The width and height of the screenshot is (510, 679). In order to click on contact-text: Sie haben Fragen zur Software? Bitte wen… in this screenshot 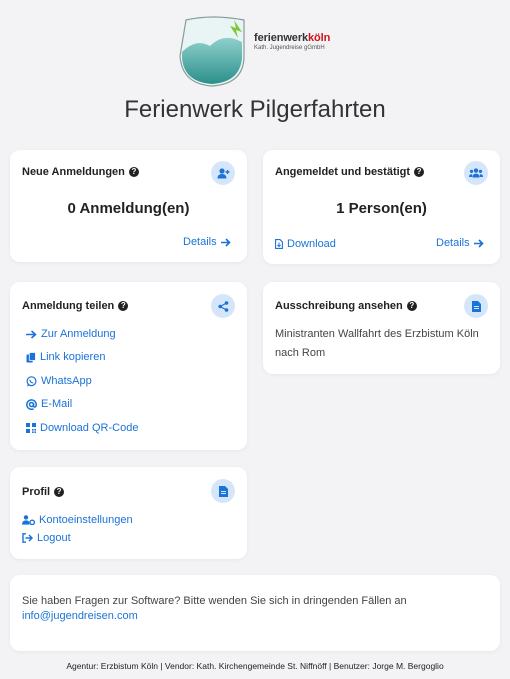, I will do `click(214, 608)`.